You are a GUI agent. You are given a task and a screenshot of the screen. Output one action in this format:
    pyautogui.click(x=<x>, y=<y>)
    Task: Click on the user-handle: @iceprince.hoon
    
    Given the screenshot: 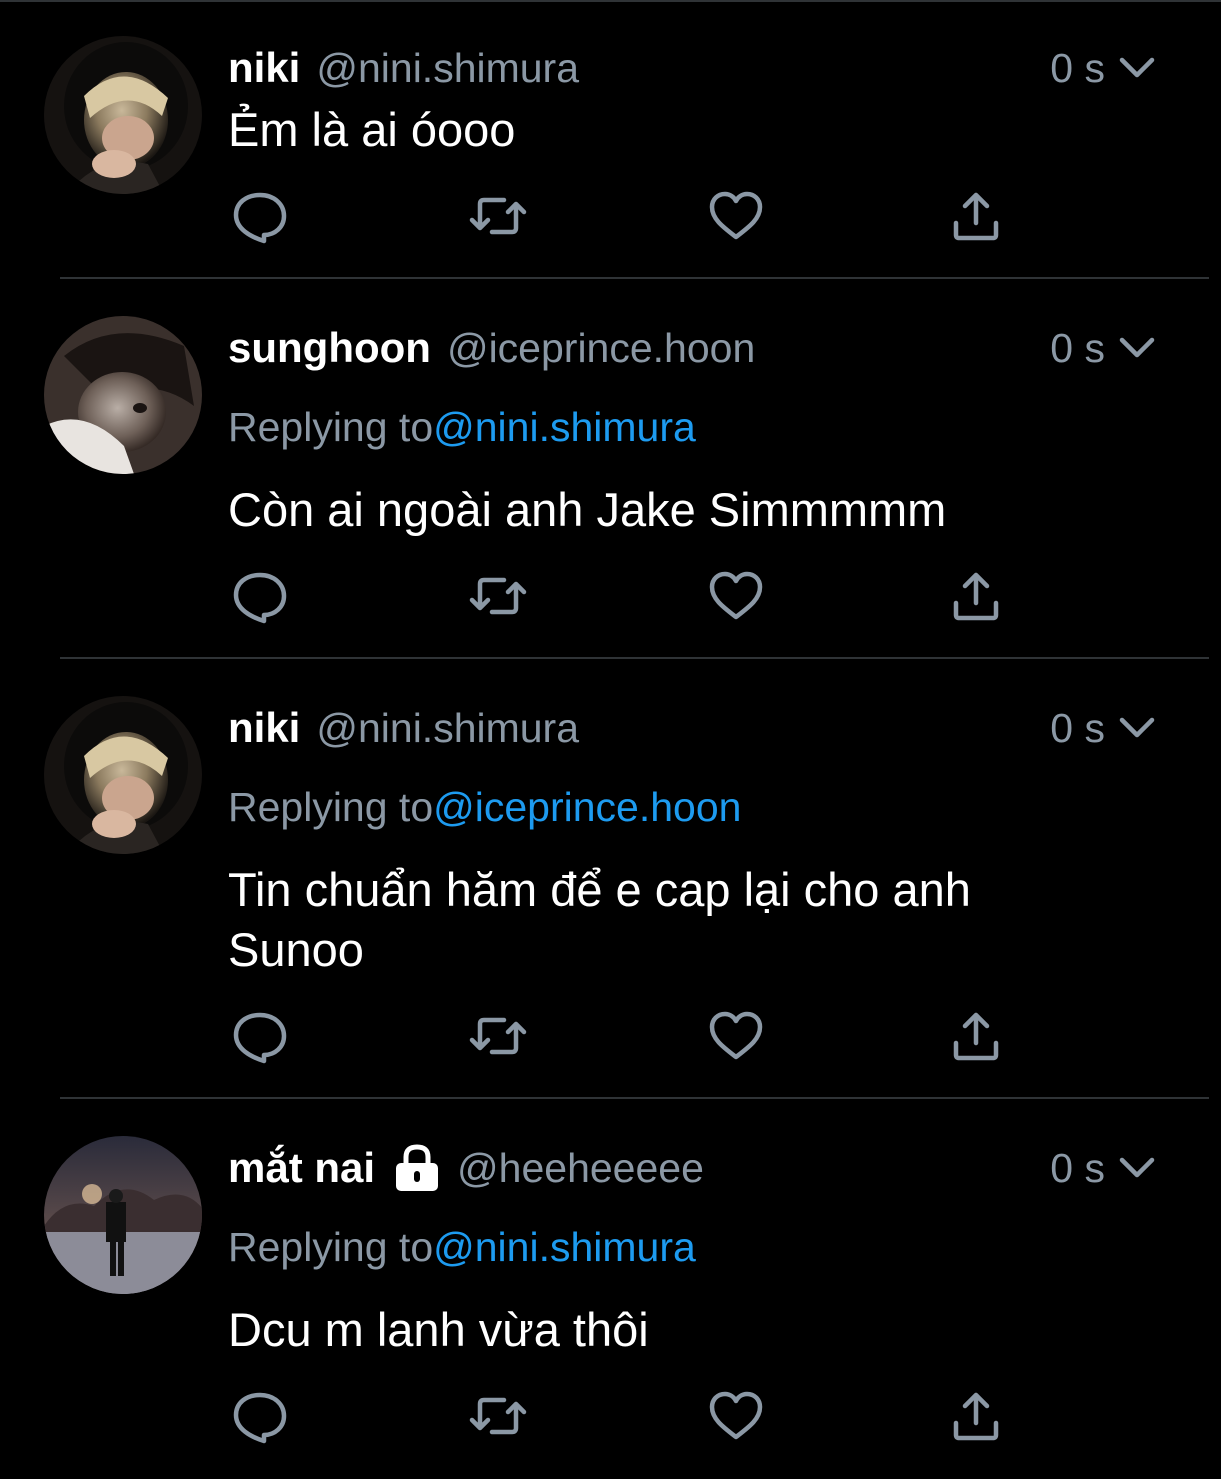 What is the action you would take?
    pyautogui.click(x=601, y=348)
    